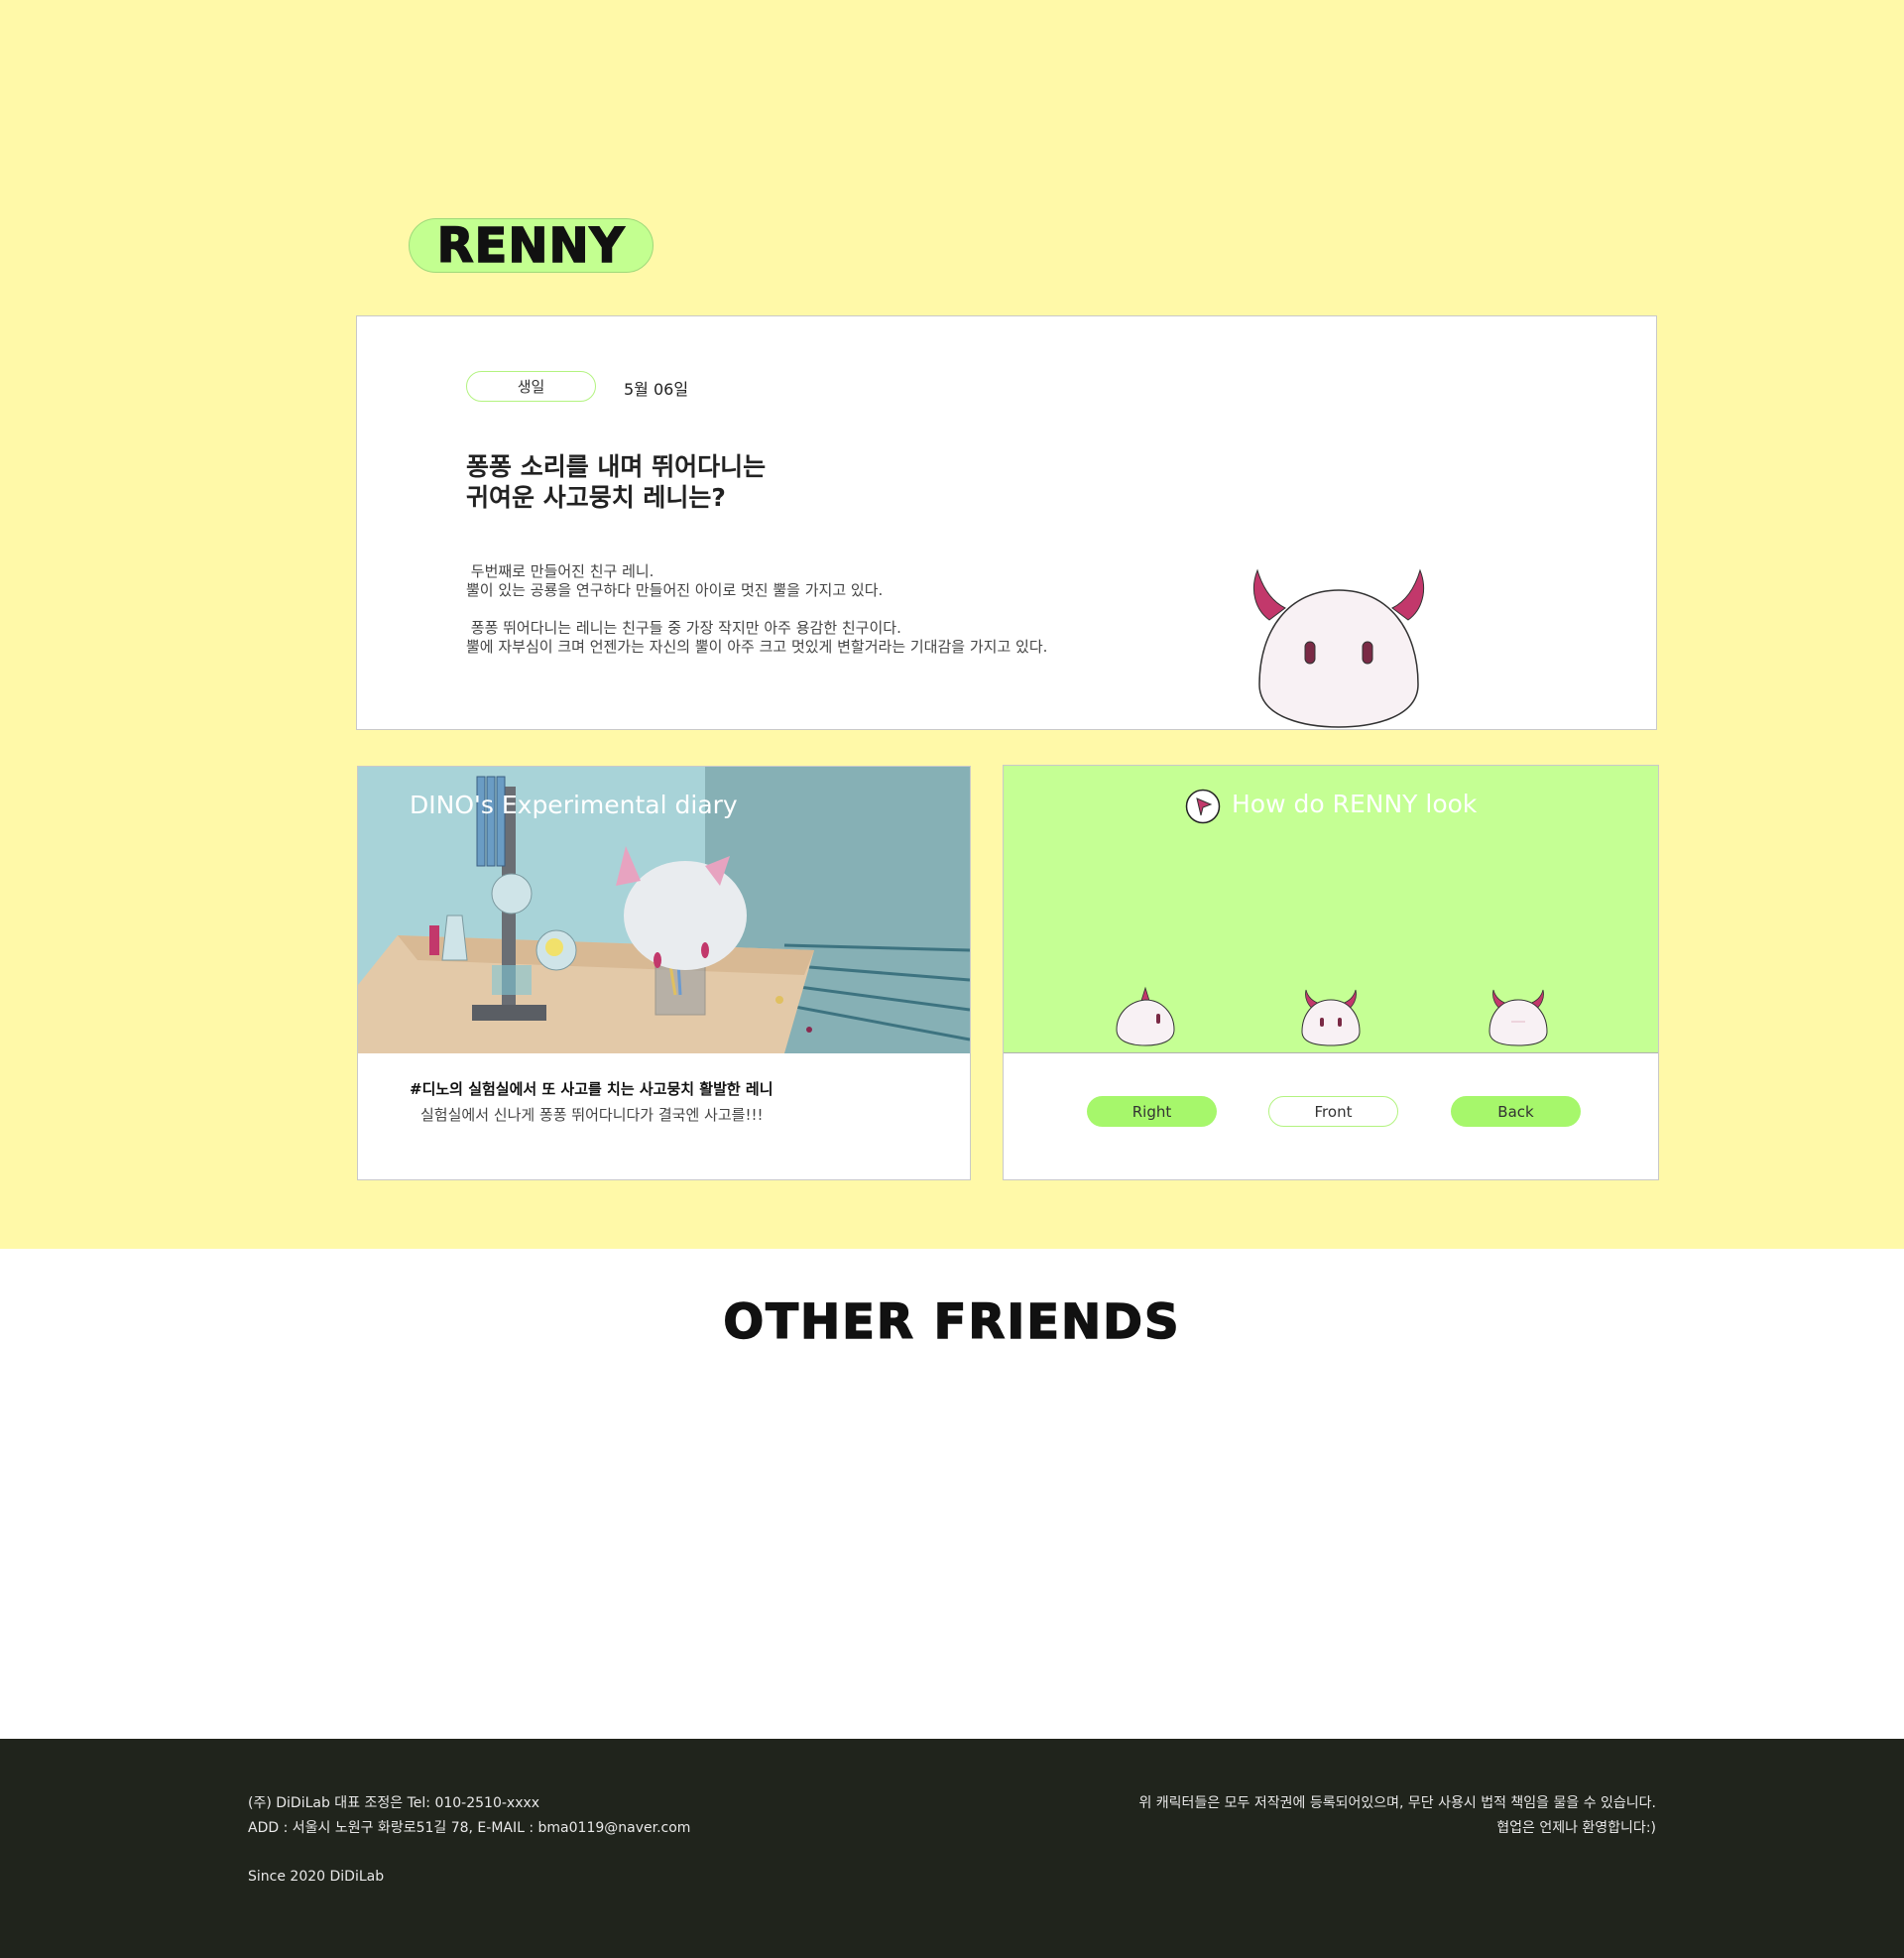 Image resolution: width=1904 pixels, height=1958 pixels. What do you see at coordinates (592, 1089) in the screenshot?
I see `diary-subtitle: #디노의 실험실에서 또 사고를 치는 사고뭉치 활발한 레니` at bounding box center [592, 1089].